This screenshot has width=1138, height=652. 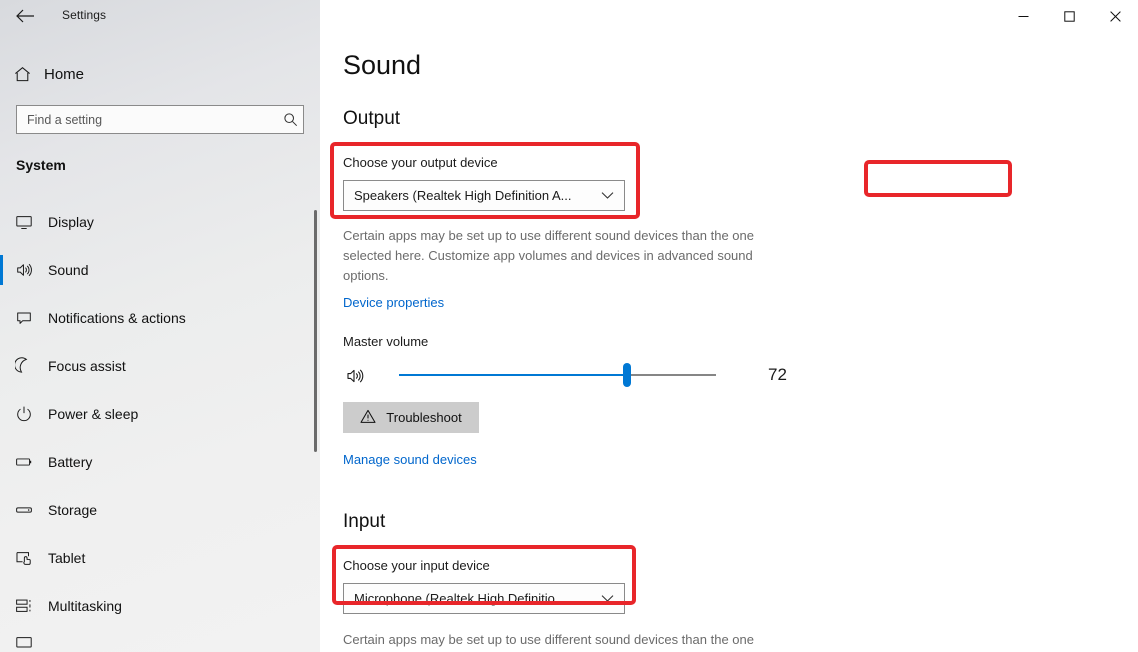 I want to click on search-input, so click(x=147, y=119).